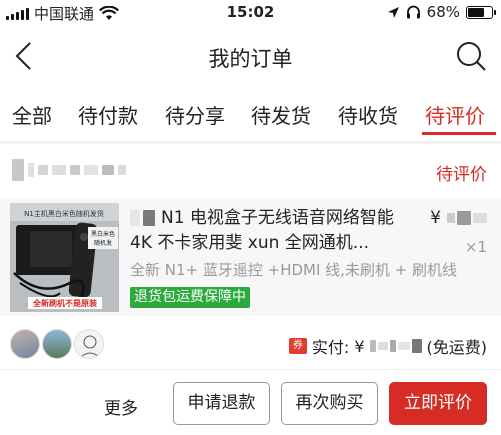  What do you see at coordinates (64, 213) in the screenshot?
I see `image-caption-top: N1主机黑白米色随机发货` at bounding box center [64, 213].